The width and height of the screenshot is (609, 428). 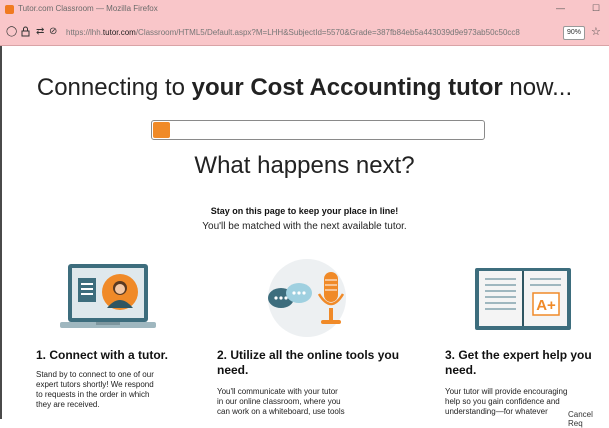 I want to click on maximize-button: ☐, so click(x=596, y=8).